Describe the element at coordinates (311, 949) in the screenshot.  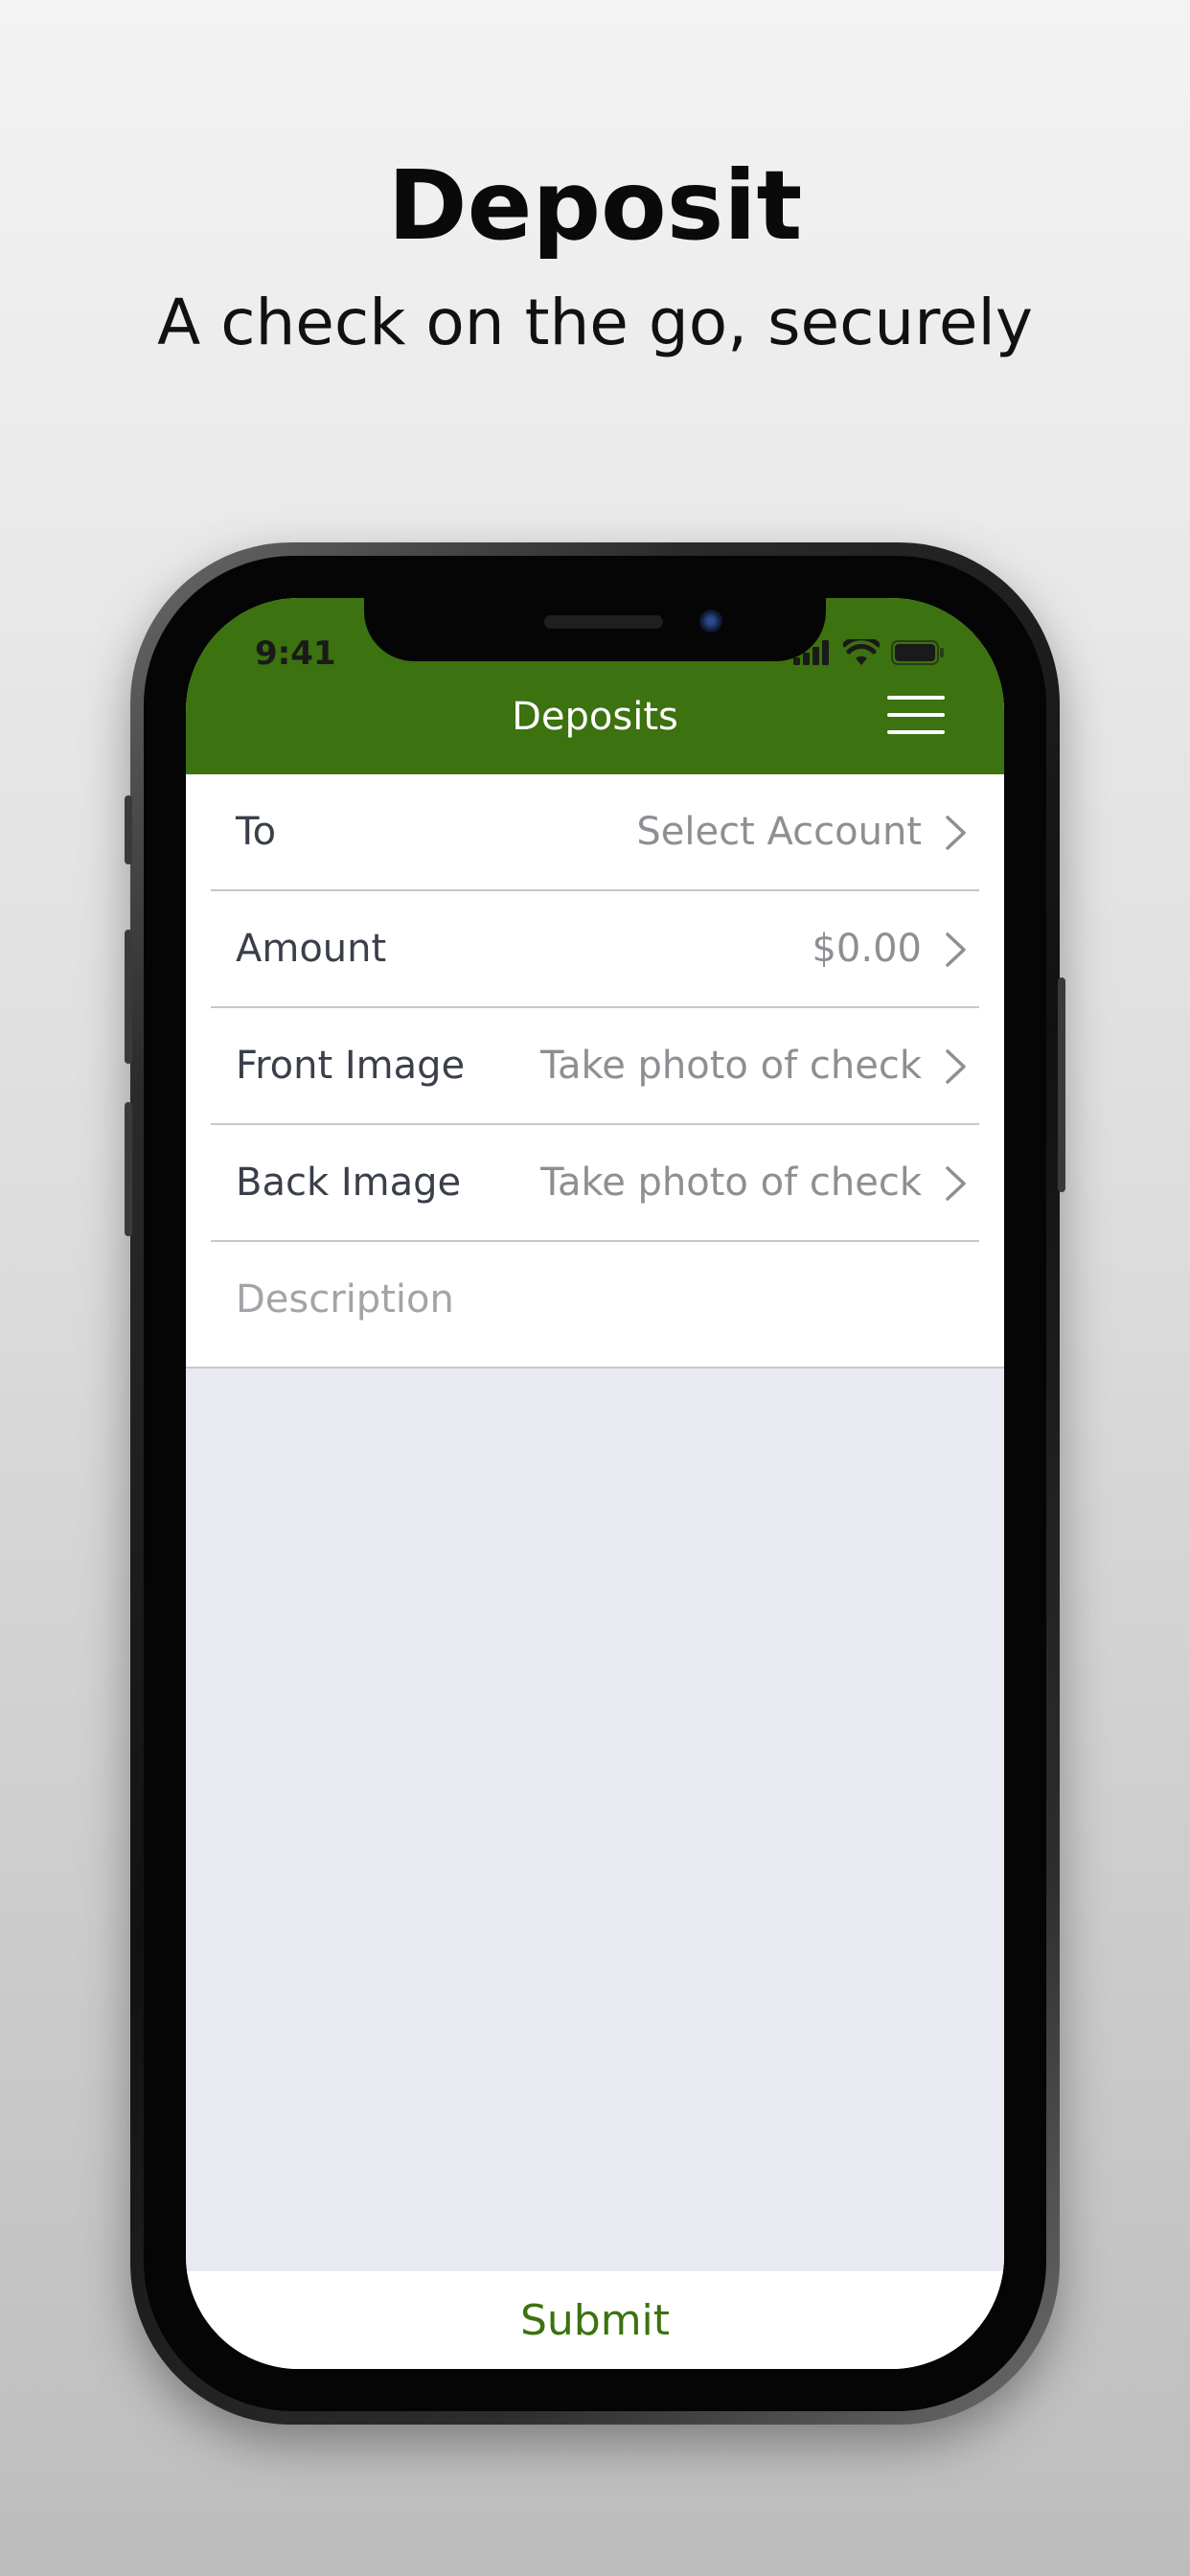
I see `amount-label: Amount` at that location.